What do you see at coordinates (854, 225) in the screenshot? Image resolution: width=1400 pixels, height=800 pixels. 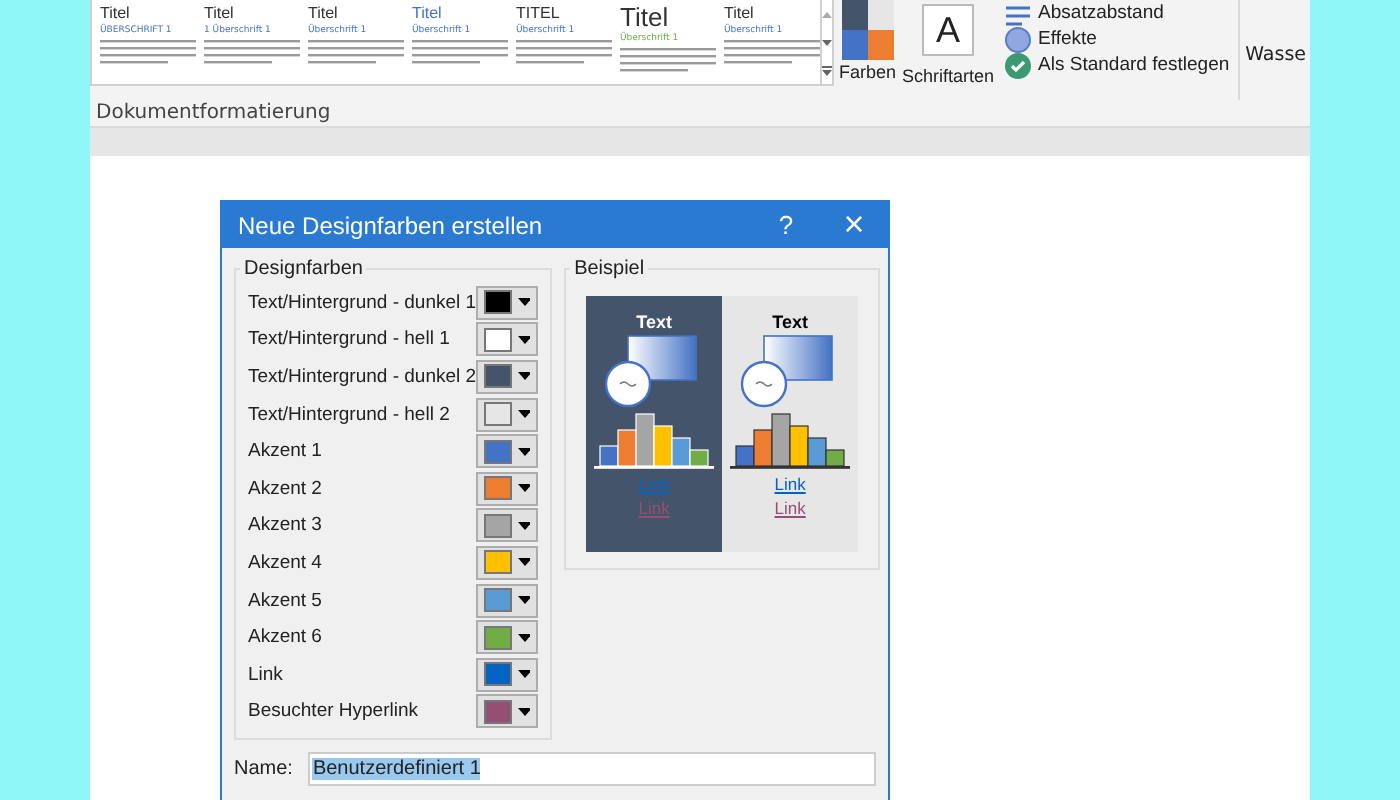 I see `close-button: ×` at bounding box center [854, 225].